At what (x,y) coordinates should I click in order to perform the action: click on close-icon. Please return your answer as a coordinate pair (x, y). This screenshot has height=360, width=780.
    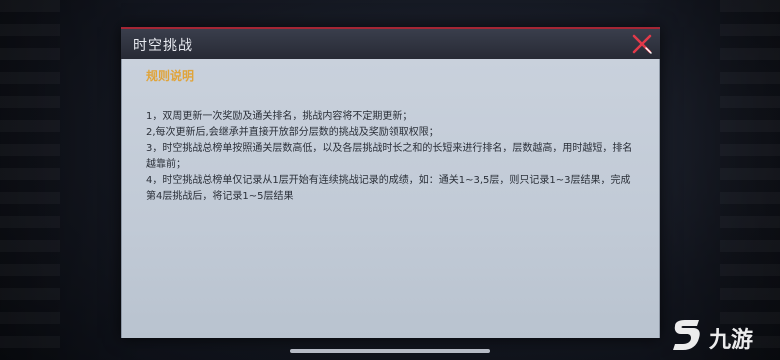
    Looking at the image, I should click on (642, 44).